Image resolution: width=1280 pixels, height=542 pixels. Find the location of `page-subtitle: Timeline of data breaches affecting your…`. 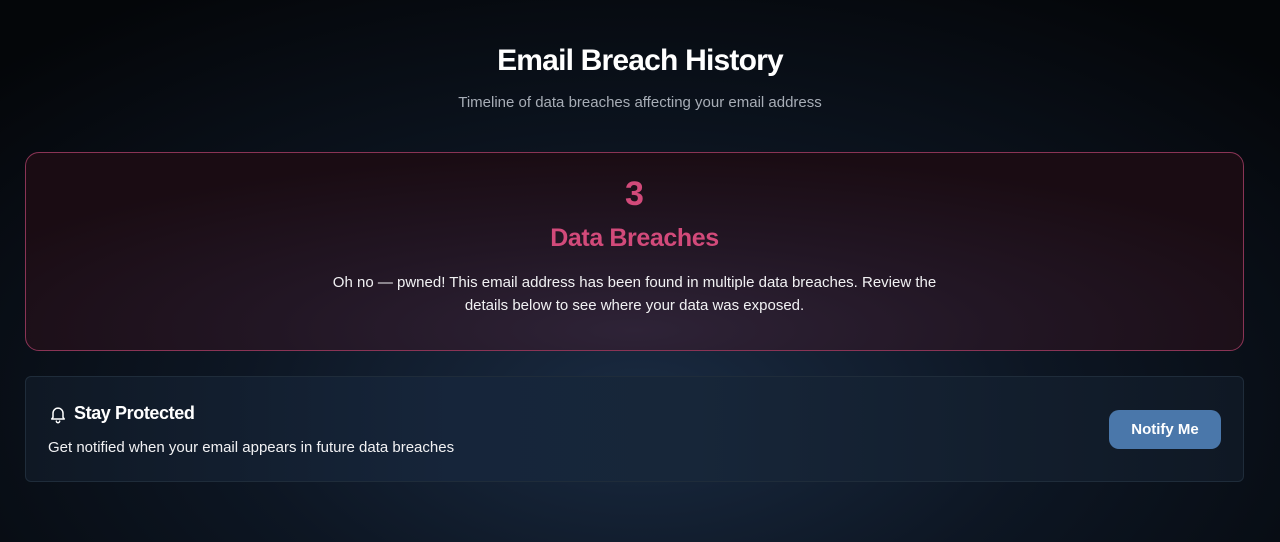

page-subtitle: Timeline of data breaches affecting your… is located at coordinates (640, 102).